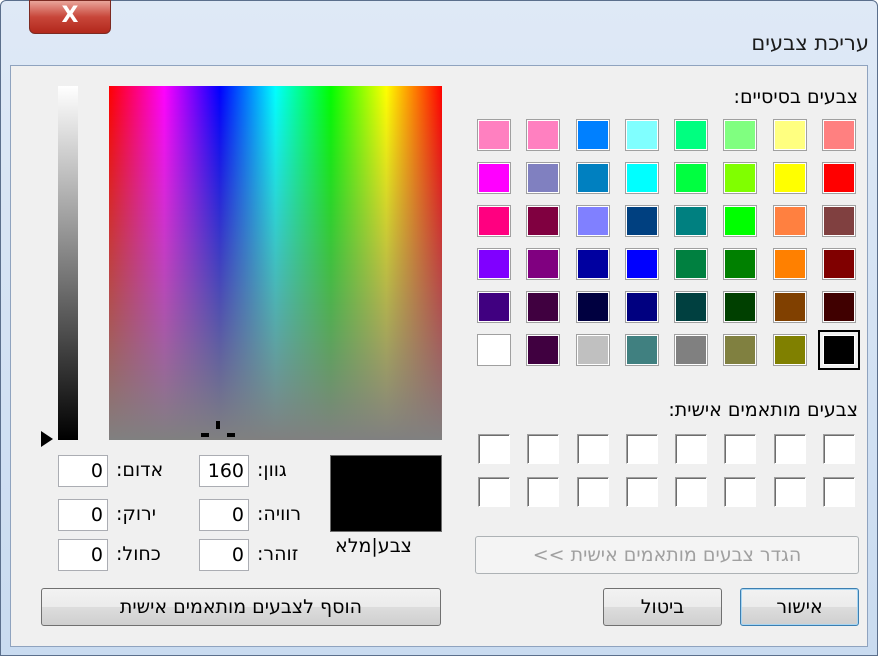  I want to click on luminance-arrow-icon, so click(47, 439).